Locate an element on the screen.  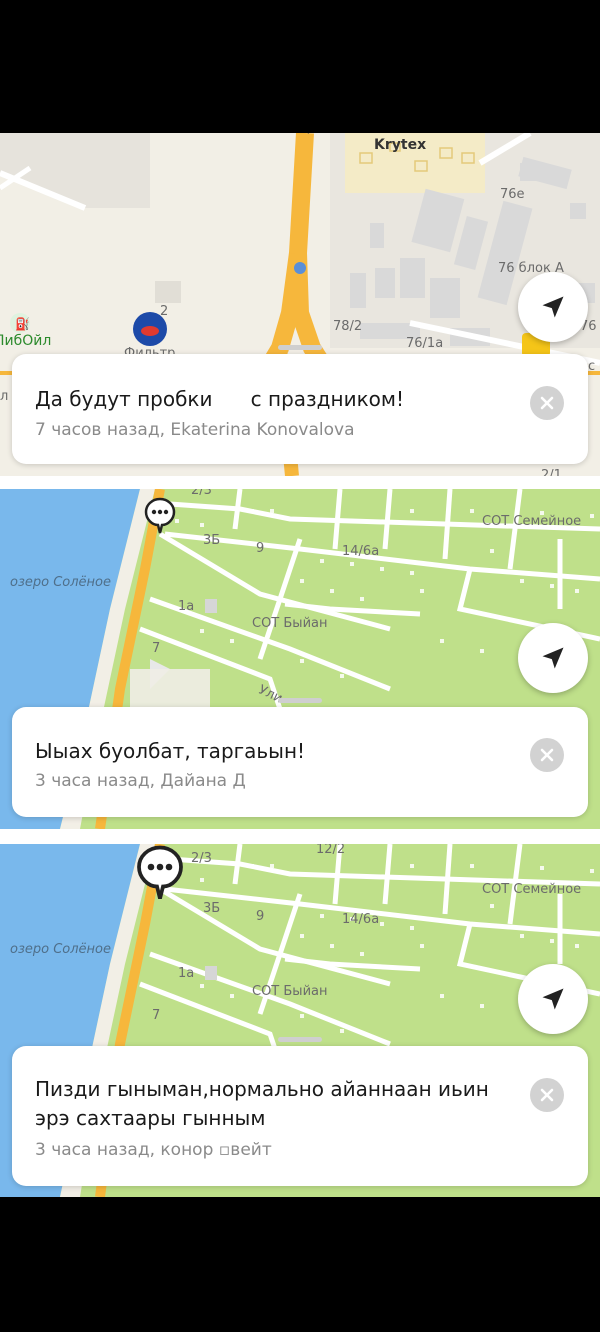
map-label-21: 2/1 is located at coordinates (551, 472).